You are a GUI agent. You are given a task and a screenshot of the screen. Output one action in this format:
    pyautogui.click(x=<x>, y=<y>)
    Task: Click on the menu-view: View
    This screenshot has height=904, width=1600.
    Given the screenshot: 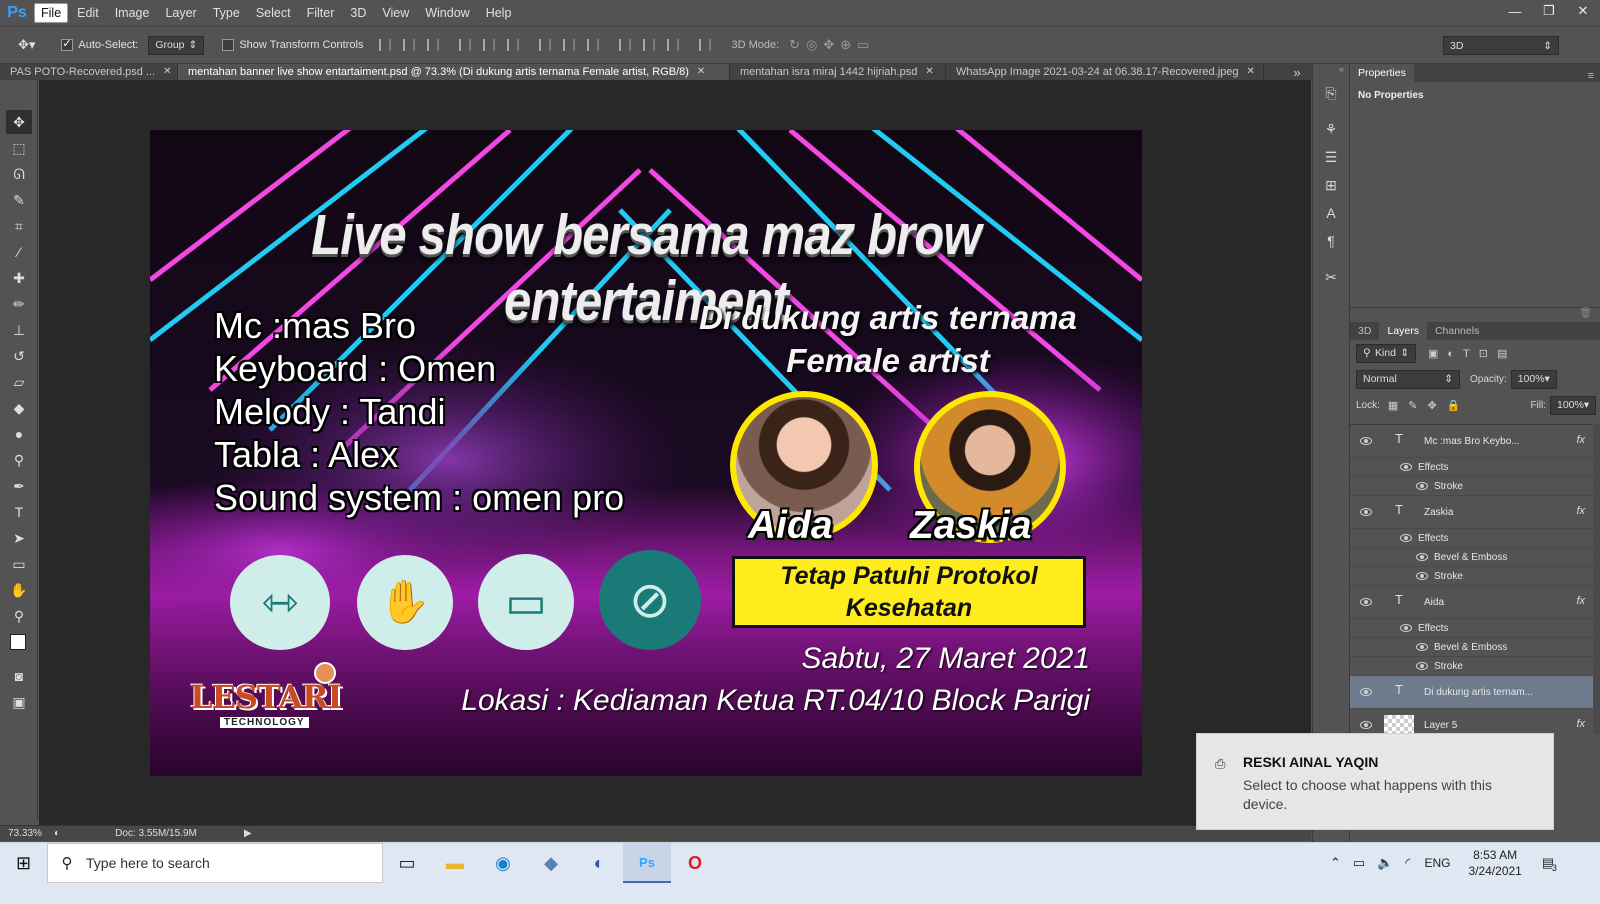 What is the action you would take?
    pyautogui.click(x=395, y=13)
    